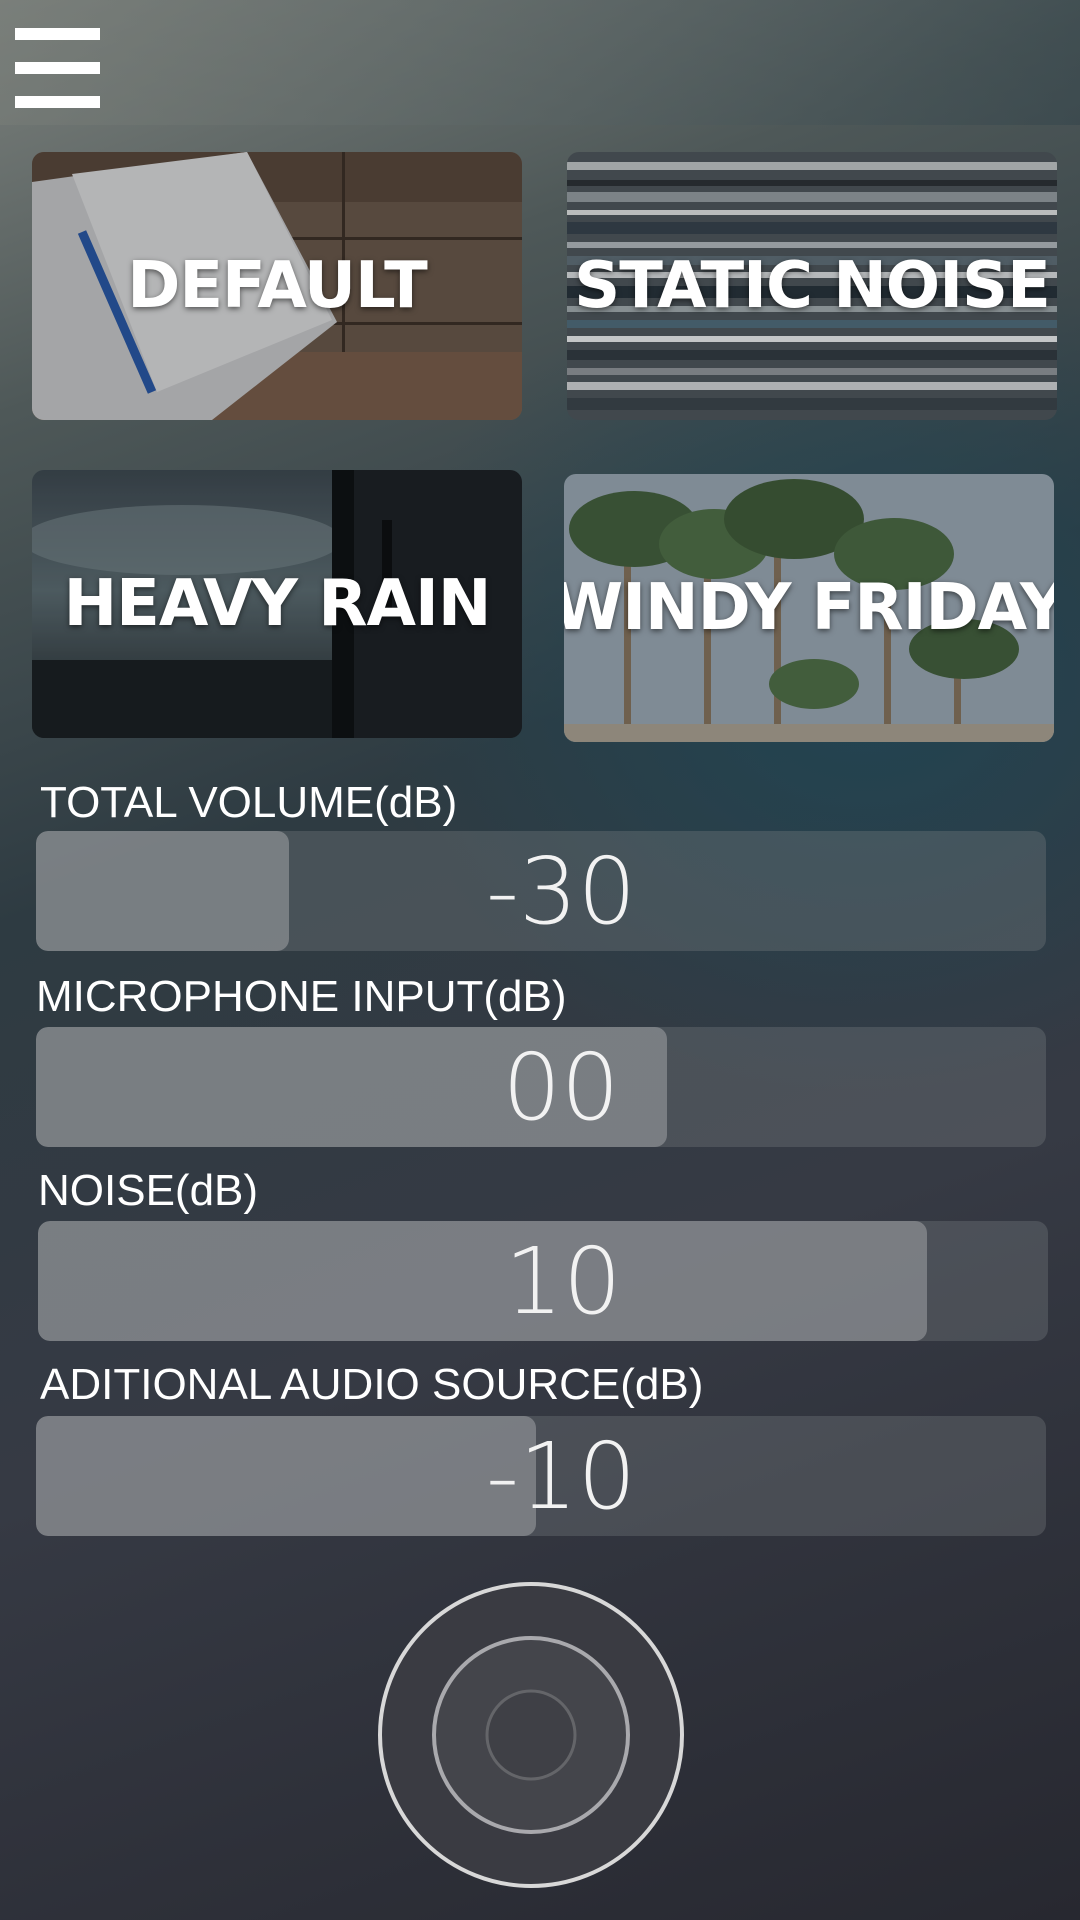  I want to click on additional-audio-source-label: ADITIONAL AUDIO SOURCE(dB), so click(372, 1384).